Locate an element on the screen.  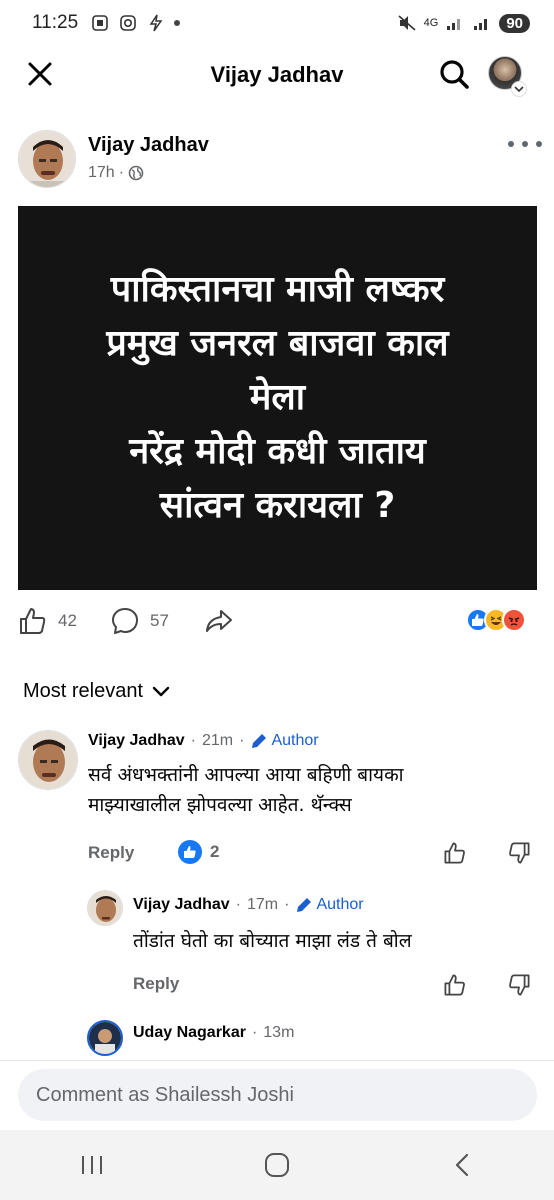
comment-reaction-count: 2 is located at coordinates (198, 852).